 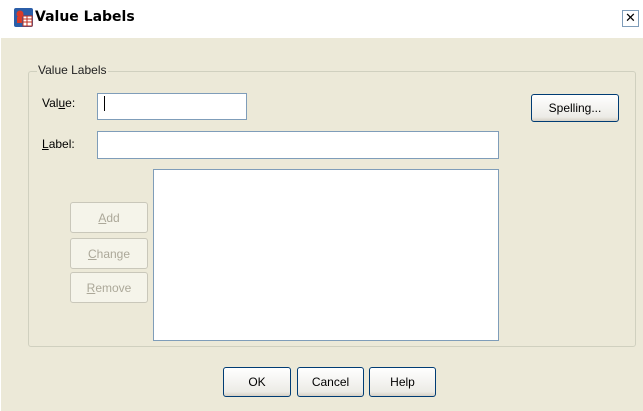 I want to click on close-button: ✕, so click(x=630, y=18).